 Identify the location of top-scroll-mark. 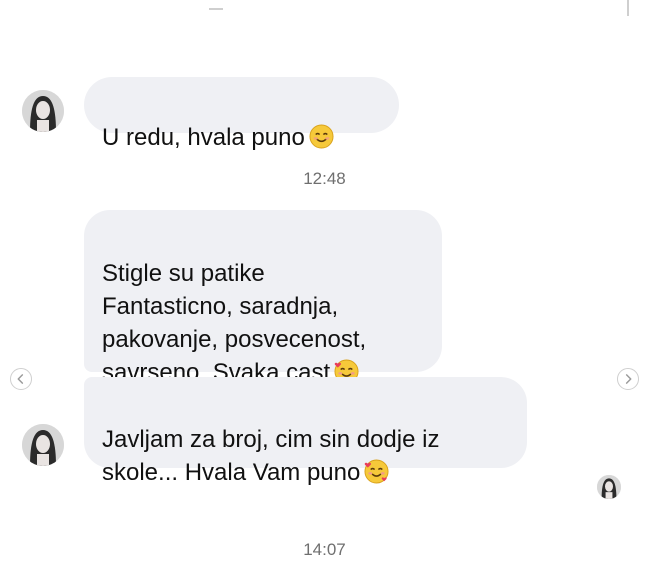
(628, 8).